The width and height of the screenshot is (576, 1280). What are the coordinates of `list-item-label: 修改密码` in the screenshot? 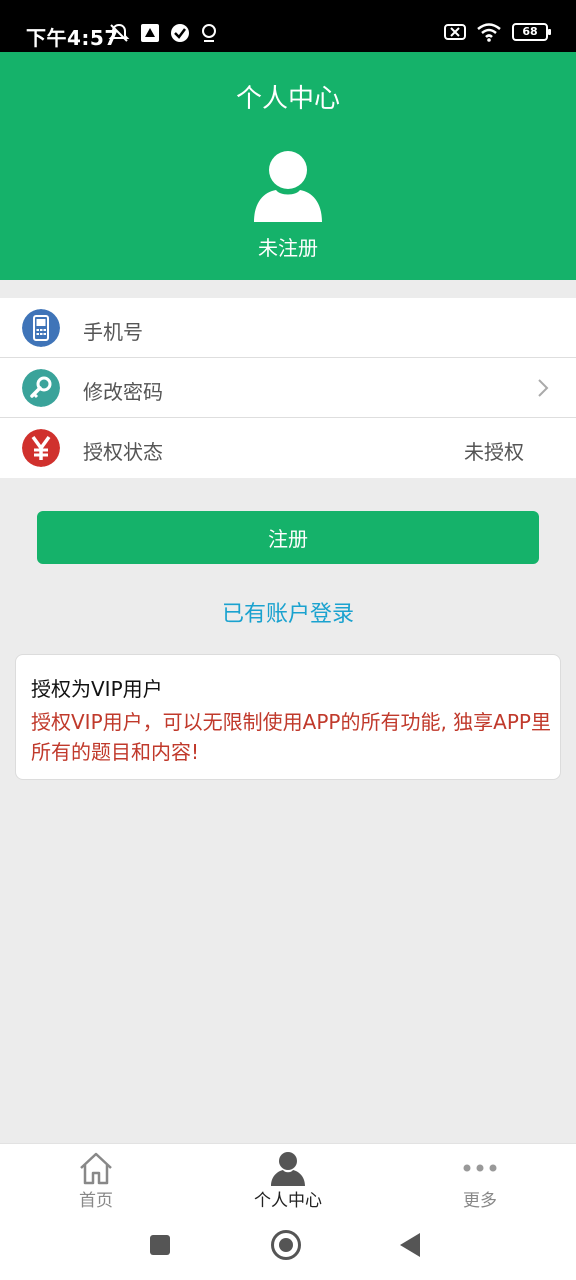 It's located at (123, 392).